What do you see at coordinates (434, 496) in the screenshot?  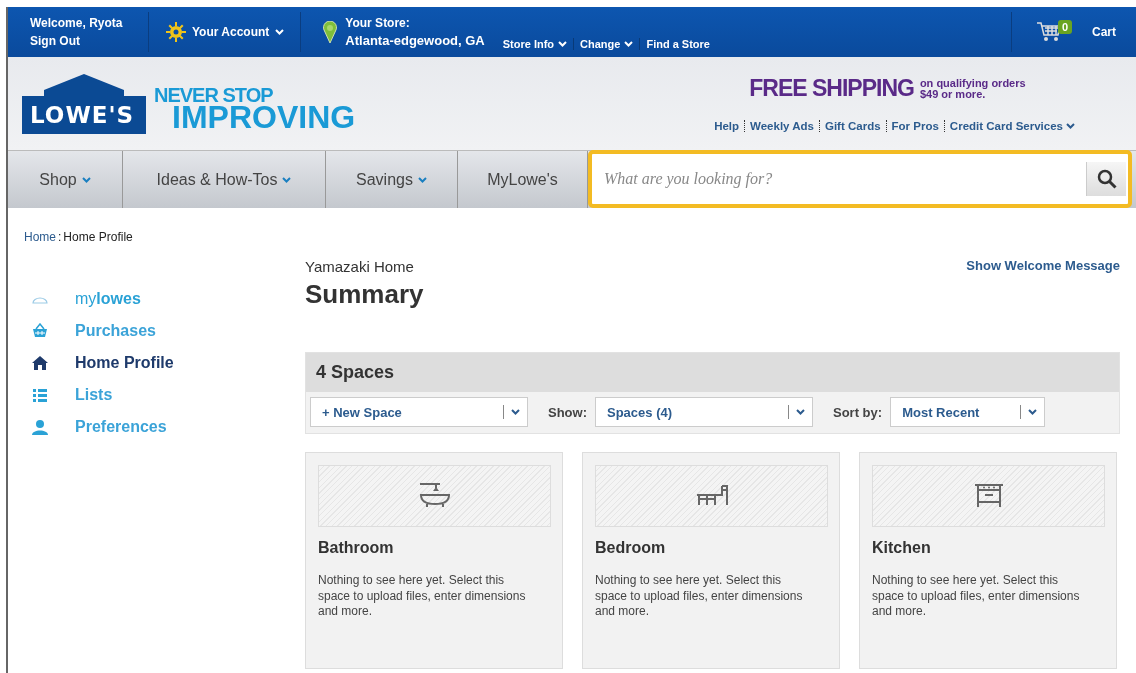 I see `bathtub-icon` at bounding box center [434, 496].